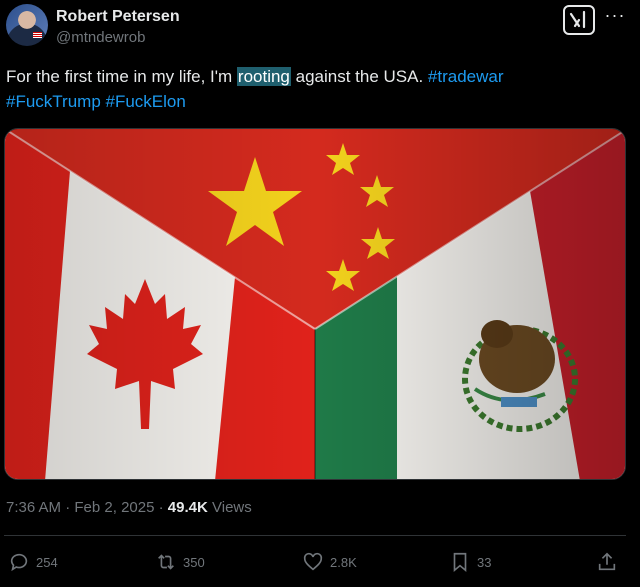 This screenshot has height=587, width=640. What do you see at coordinates (121, 76) in the screenshot?
I see `tweet-text-before: For the first time in my life, I'm` at bounding box center [121, 76].